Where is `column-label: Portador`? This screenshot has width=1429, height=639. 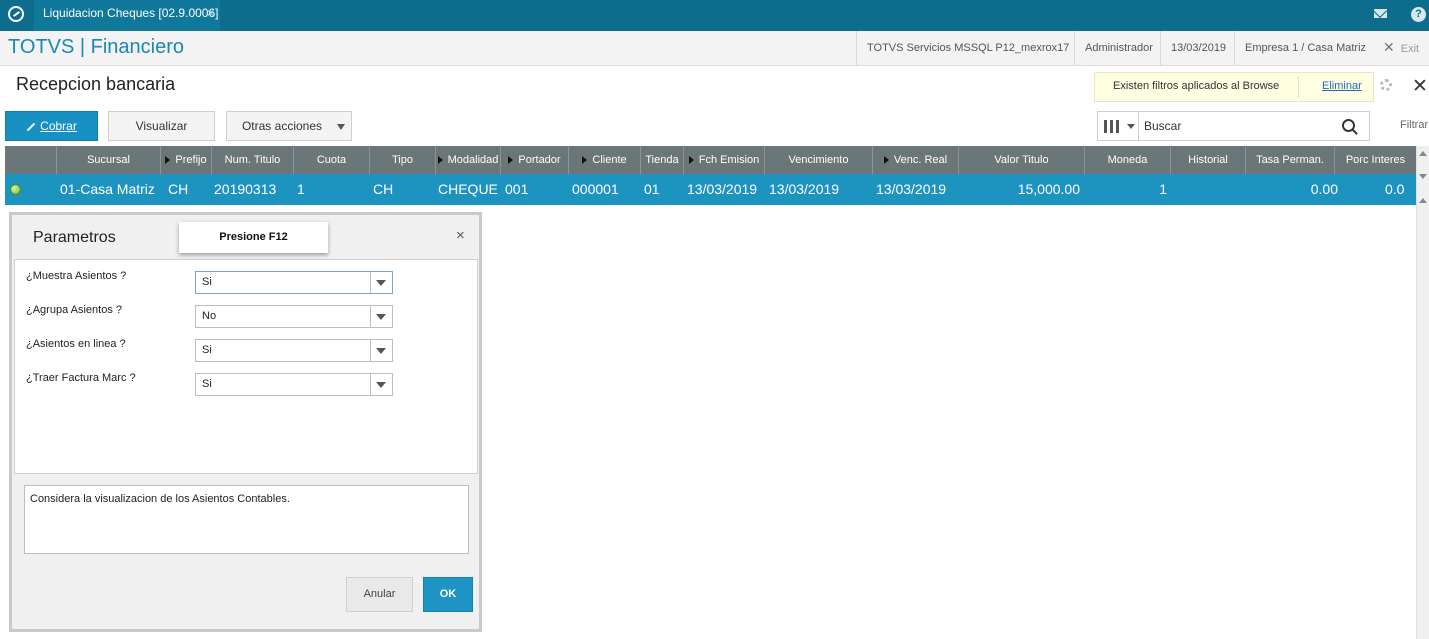
column-label: Portador is located at coordinates (539, 160).